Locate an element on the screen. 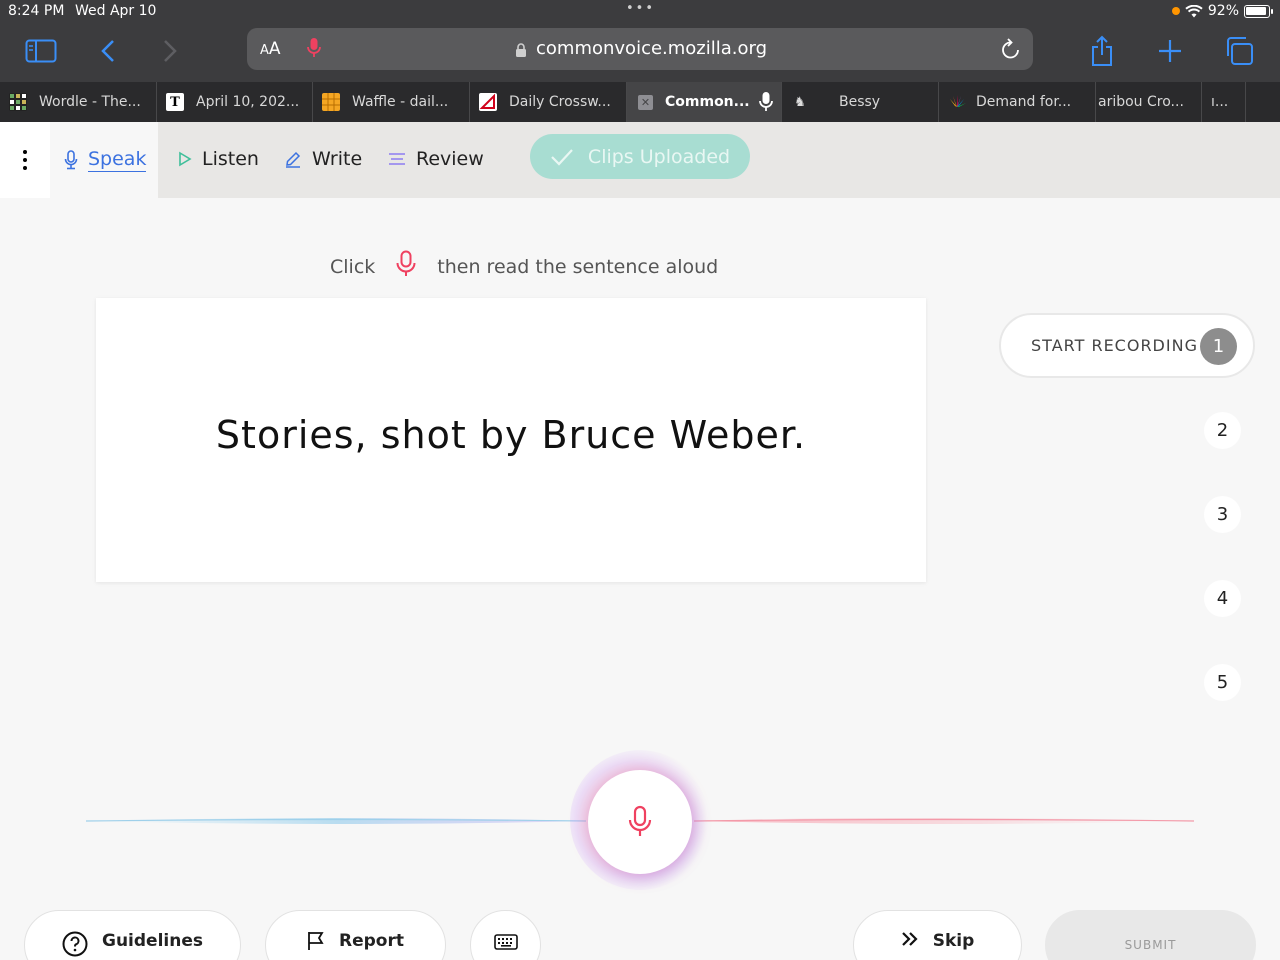 Image resolution: width=1280 pixels, height=960 pixels. clips-uploaded-toast: Clips Uploaded is located at coordinates (640, 156).